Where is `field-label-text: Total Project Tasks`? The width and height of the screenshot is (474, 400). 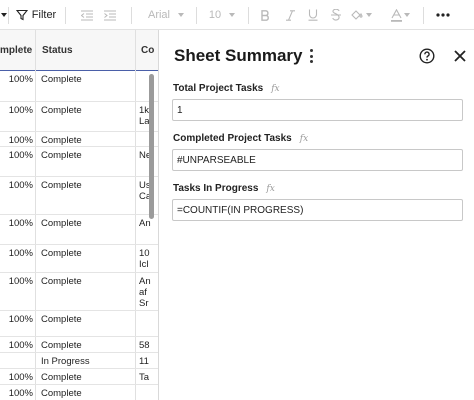
field-label-text: Total Project Tasks is located at coordinates (218, 88).